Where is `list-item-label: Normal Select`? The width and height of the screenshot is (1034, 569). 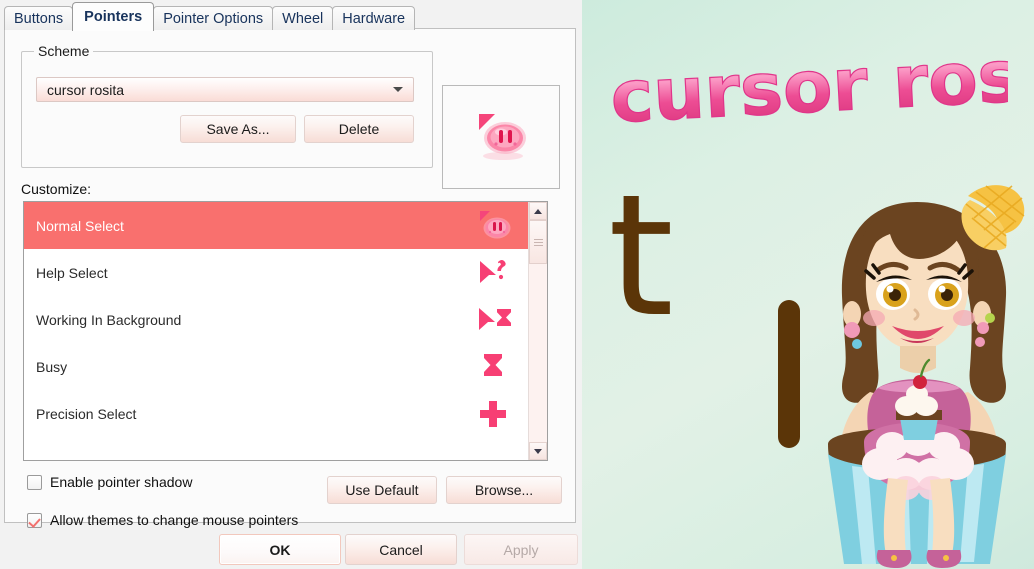 list-item-label: Normal Select is located at coordinates (80, 225).